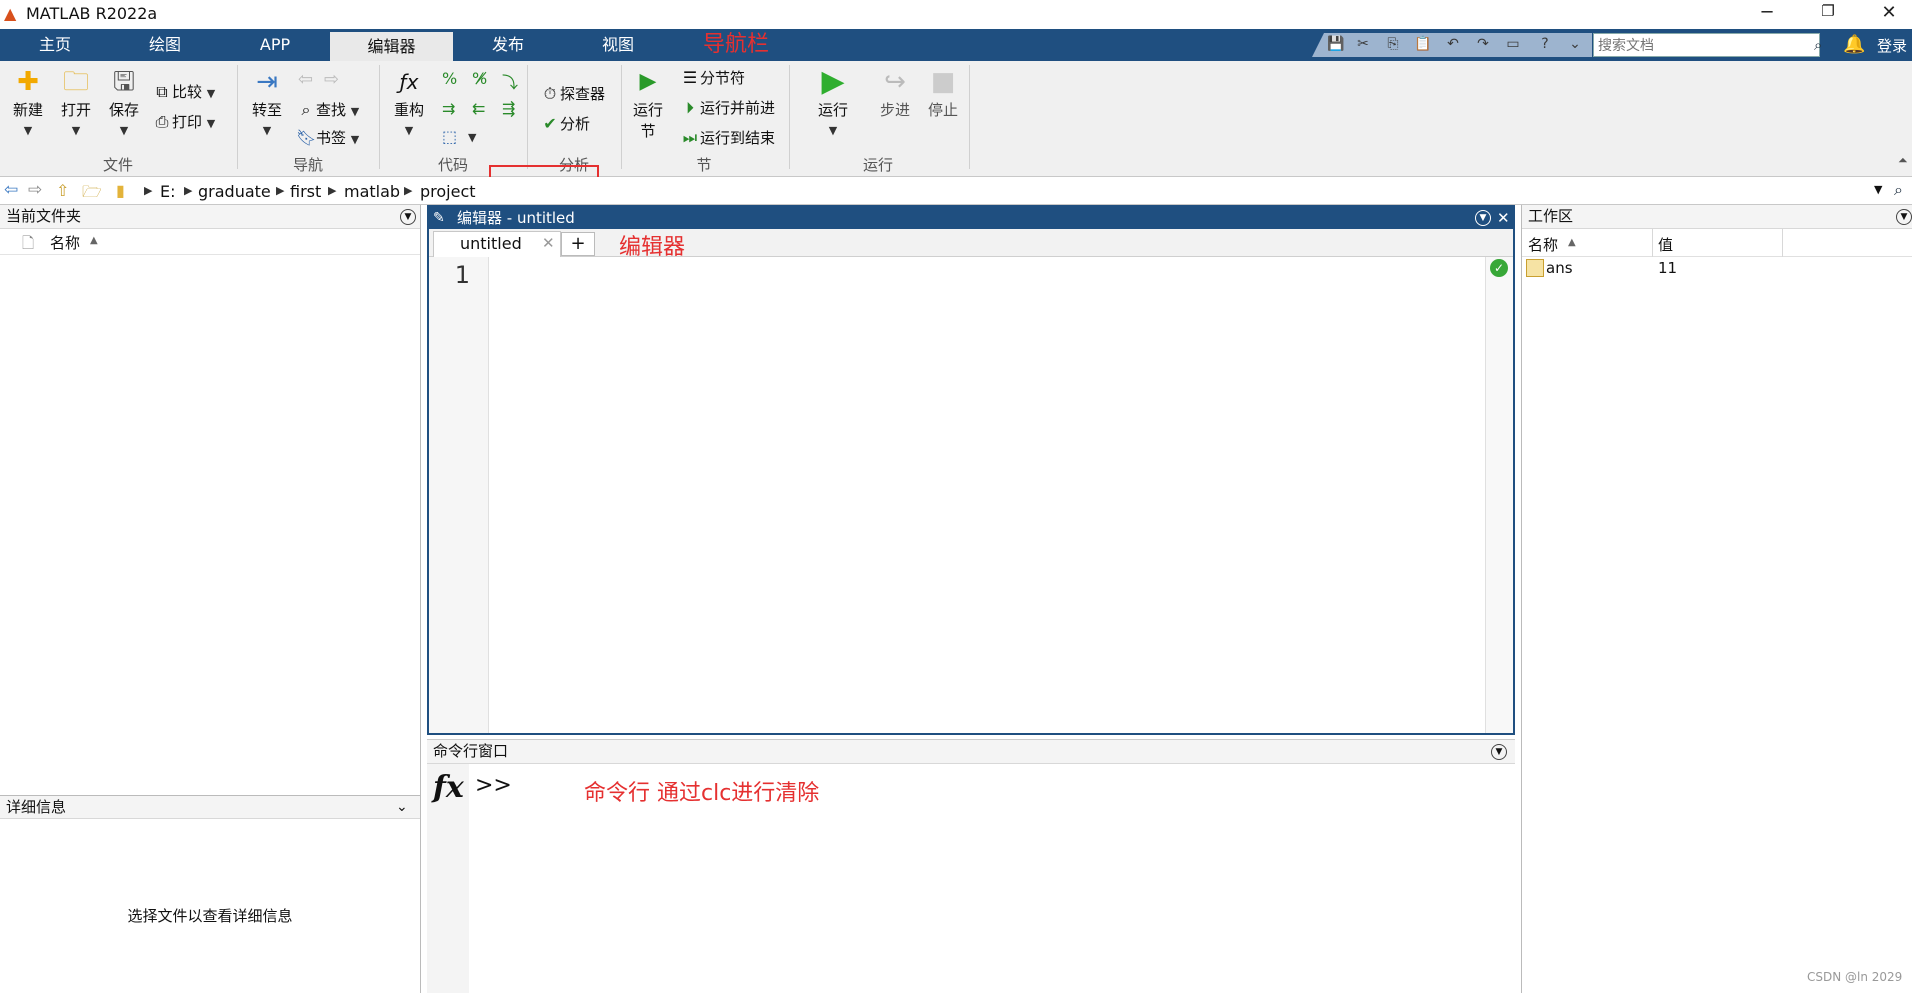  I want to click on goto-arrow-icon: ⇥, so click(267, 82).